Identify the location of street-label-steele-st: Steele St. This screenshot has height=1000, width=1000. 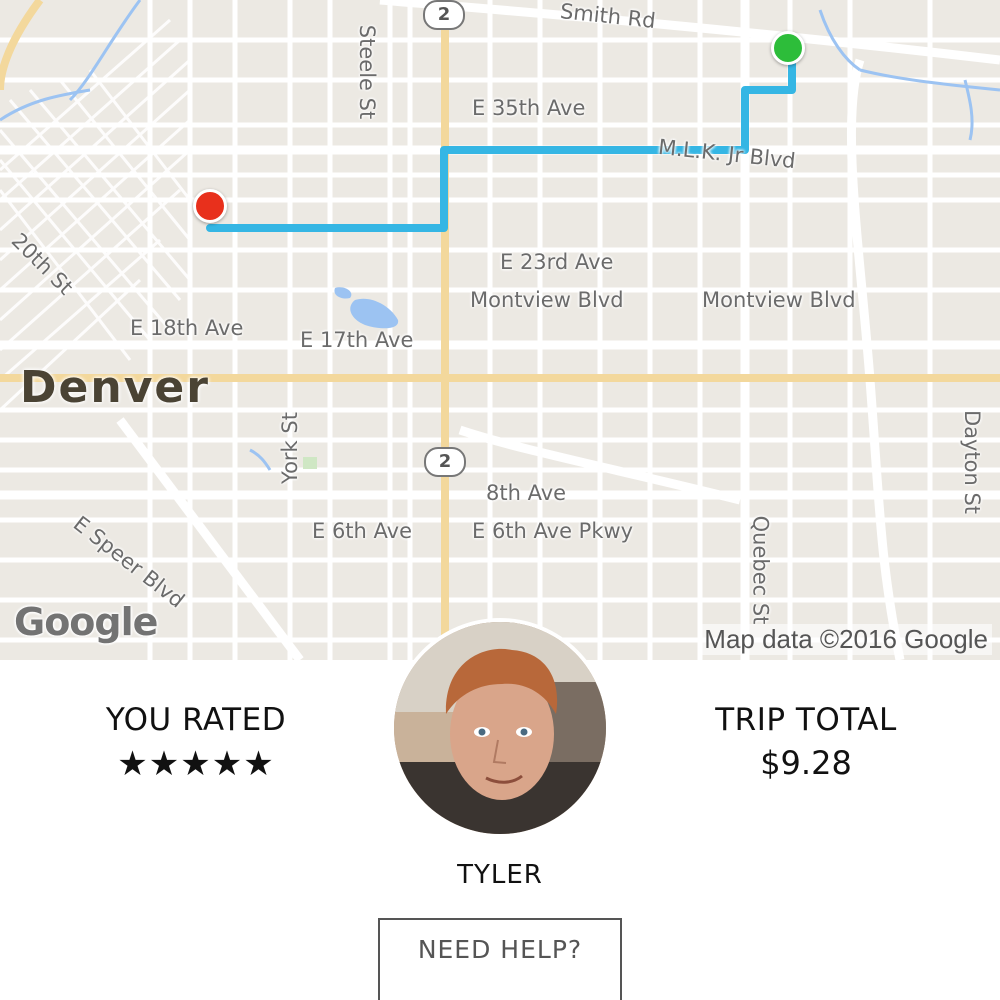
(367, 72).